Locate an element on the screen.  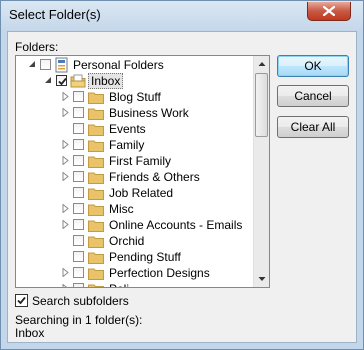
tree-row-subfolder: Family is located at coordinates (134, 145).